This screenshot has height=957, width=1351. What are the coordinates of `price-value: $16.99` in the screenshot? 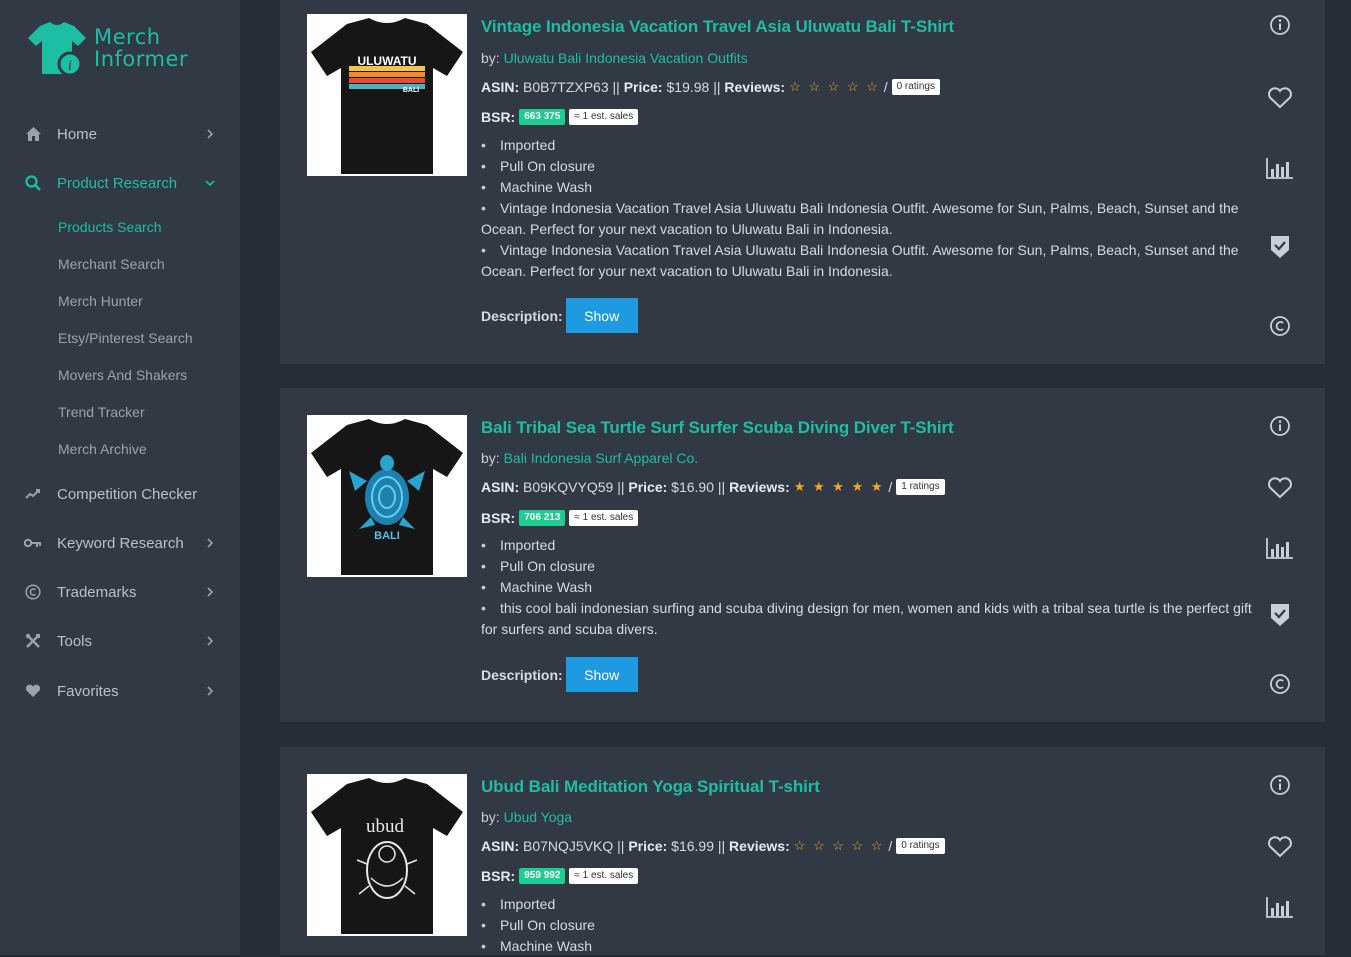 It's located at (692, 846).